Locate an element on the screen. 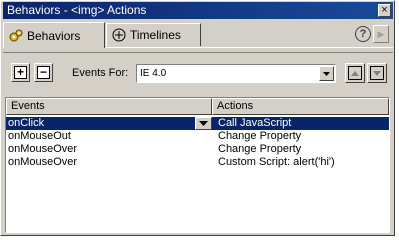 The width and height of the screenshot is (399, 240). tab-timelines-label: Timelines is located at coordinates (155, 35).